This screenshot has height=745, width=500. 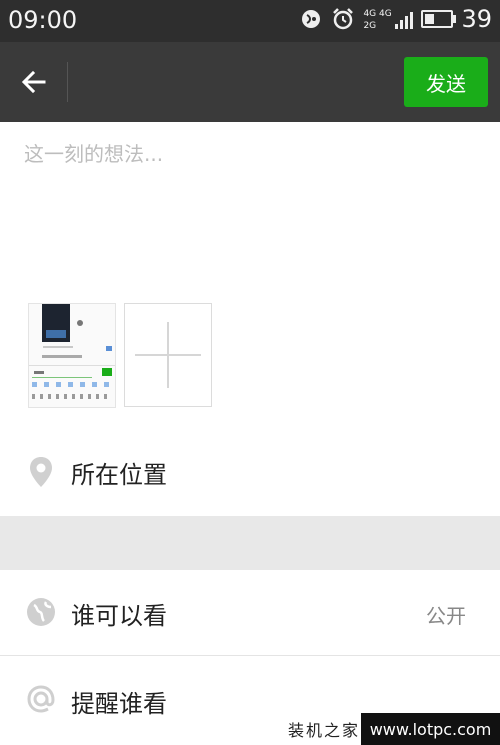 What do you see at coordinates (446, 616) in the screenshot?
I see `visibility-value: 公开` at bounding box center [446, 616].